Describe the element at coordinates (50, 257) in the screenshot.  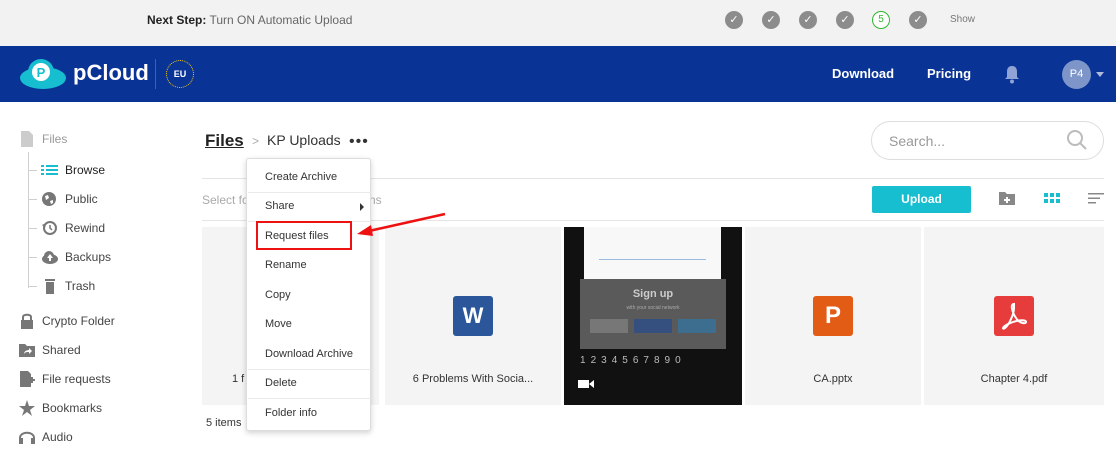
I see `cloud-upload-icon` at that location.